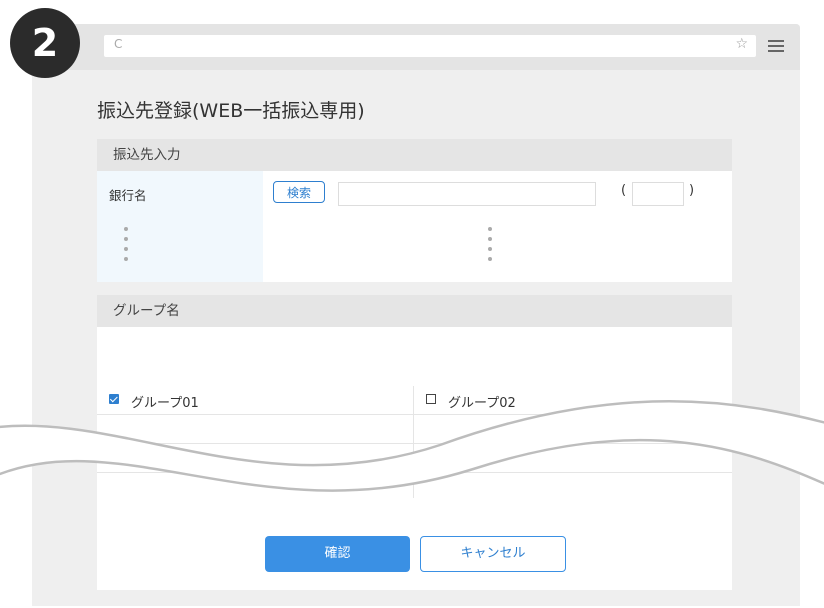 This screenshot has height=608, width=824. I want to click on group-cell: グループ02, so click(572, 400).